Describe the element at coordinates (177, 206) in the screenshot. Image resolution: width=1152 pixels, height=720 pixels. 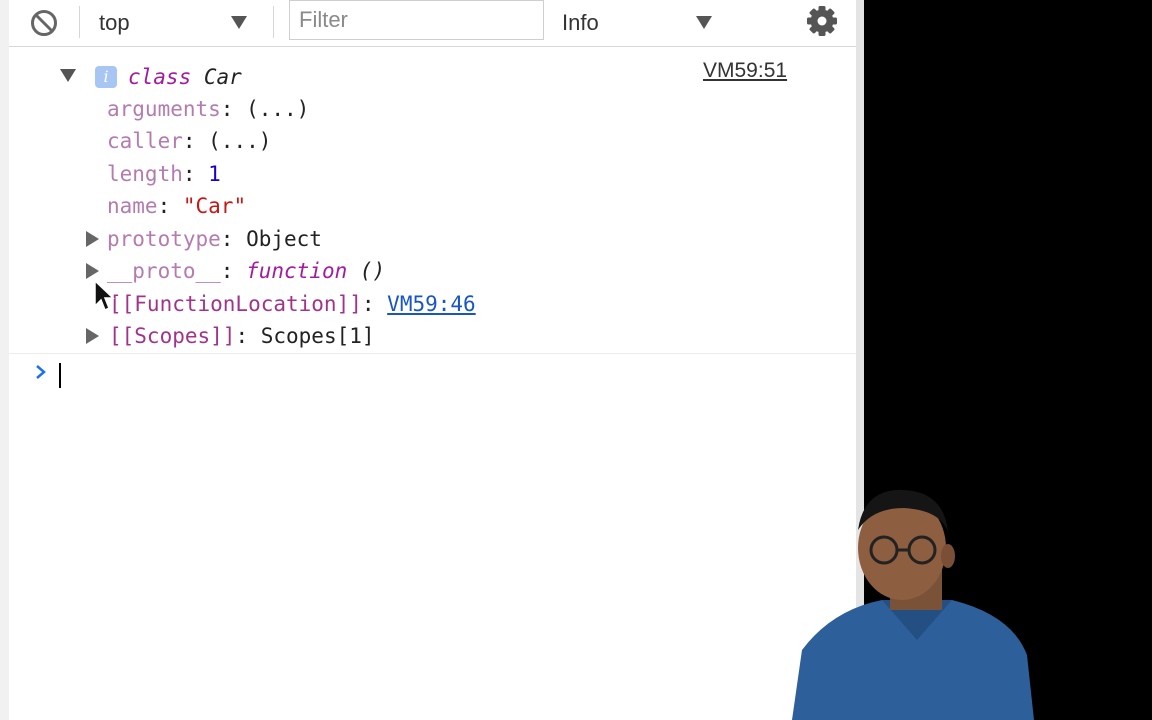
I see `property-row: name: "Car"` at that location.